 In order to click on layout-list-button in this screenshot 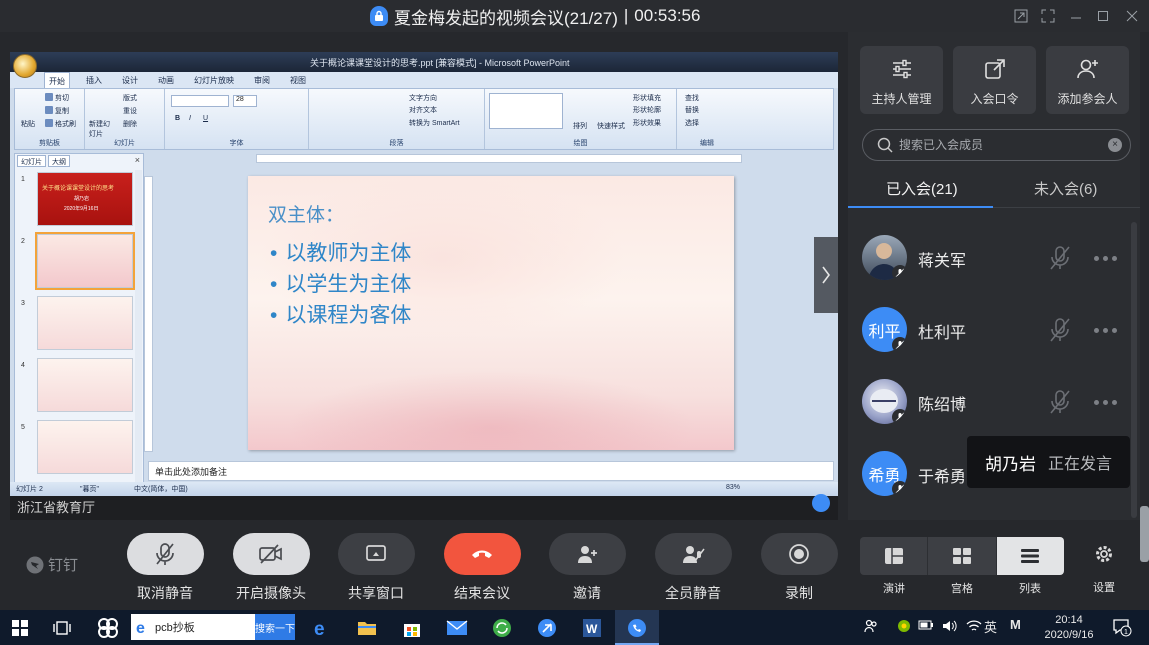, I will do `click(1030, 556)`.